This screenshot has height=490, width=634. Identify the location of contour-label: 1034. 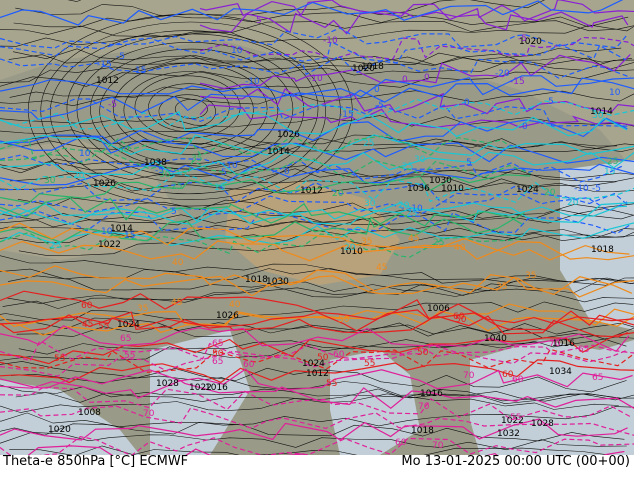
(560, 372).